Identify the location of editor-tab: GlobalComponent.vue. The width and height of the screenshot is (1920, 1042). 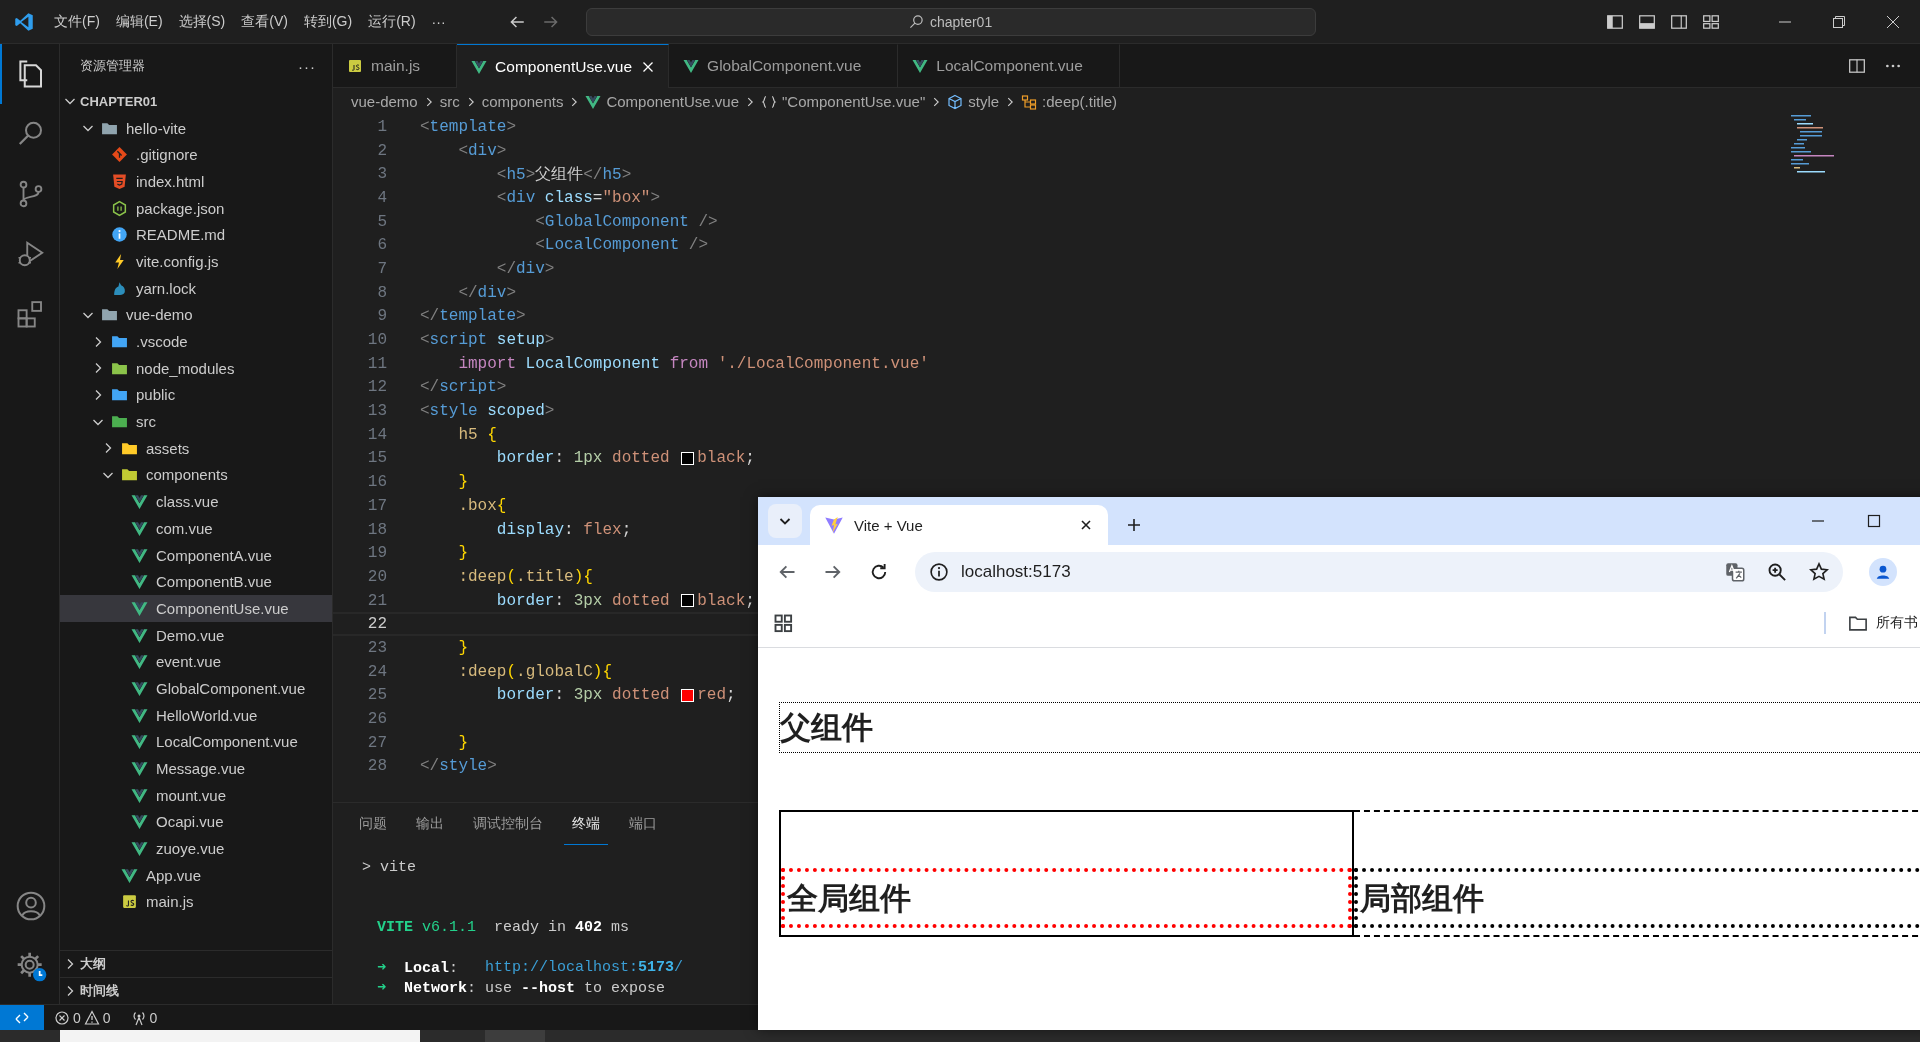
(784, 65).